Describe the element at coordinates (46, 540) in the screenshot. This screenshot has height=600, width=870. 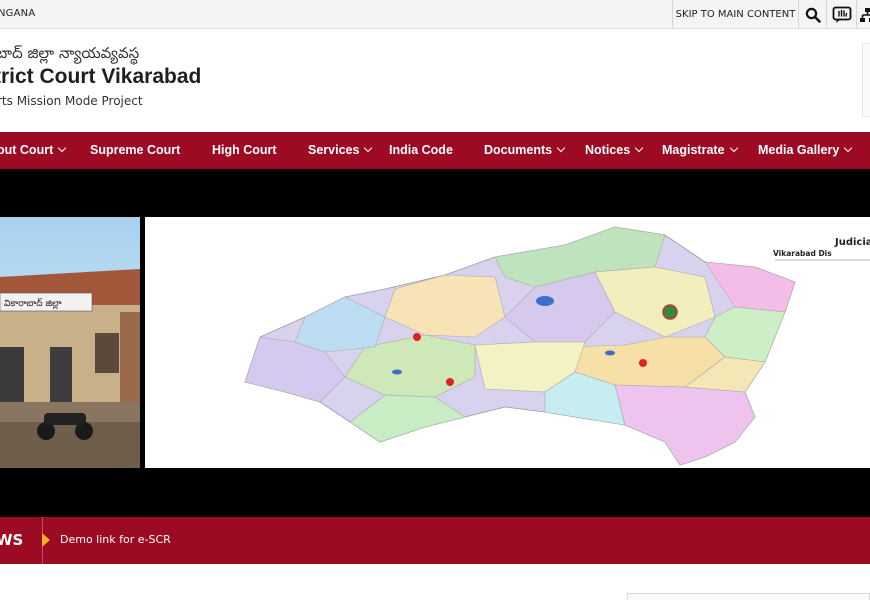
I see `caret-right-icon` at that location.